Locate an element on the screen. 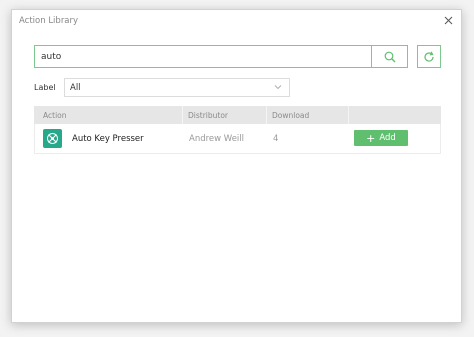  label-filter-label: Label is located at coordinates (45, 87).